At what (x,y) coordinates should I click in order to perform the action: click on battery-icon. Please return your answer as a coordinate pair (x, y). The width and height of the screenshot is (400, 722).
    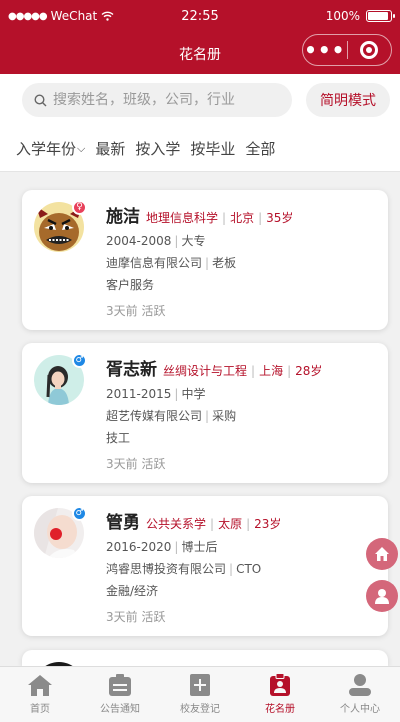
    Looking at the image, I should click on (380, 16).